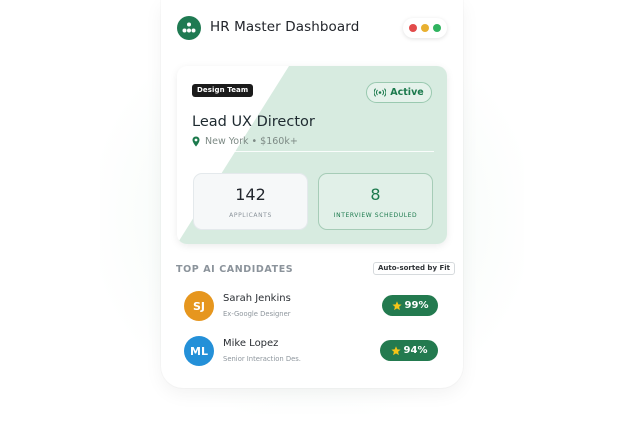  I want to click on job-meta: New York • $160k+, so click(245, 141).